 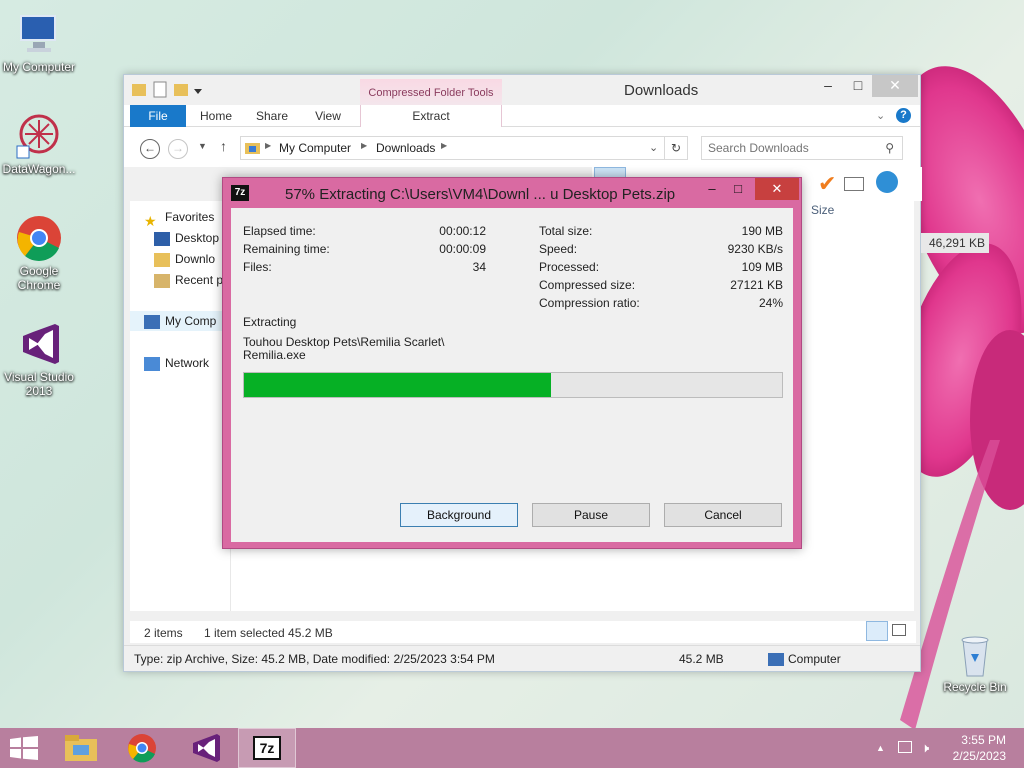 I want to click on globe-icon, so click(x=887, y=182).